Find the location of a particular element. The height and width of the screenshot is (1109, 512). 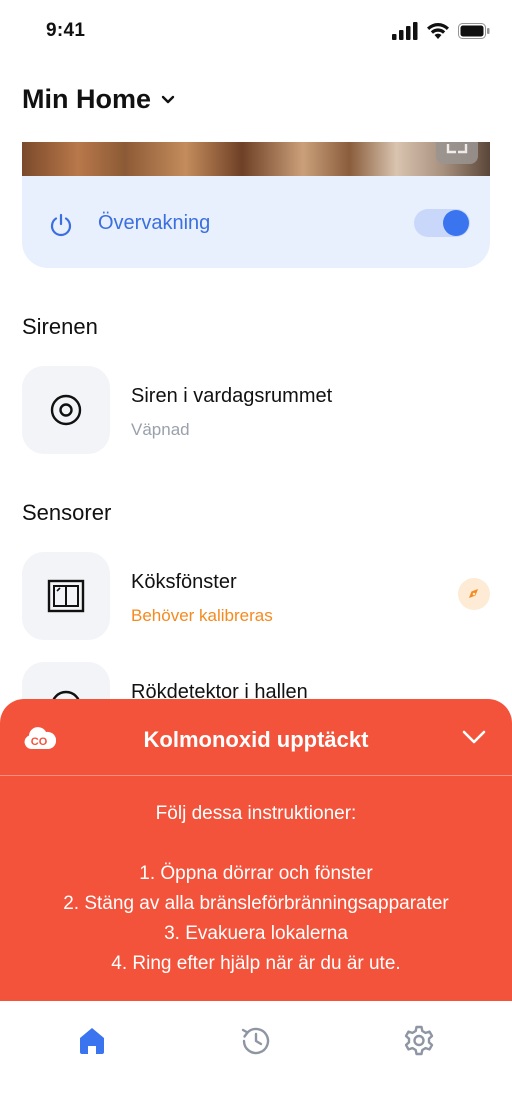

history-icon is located at coordinates (255, 1041).